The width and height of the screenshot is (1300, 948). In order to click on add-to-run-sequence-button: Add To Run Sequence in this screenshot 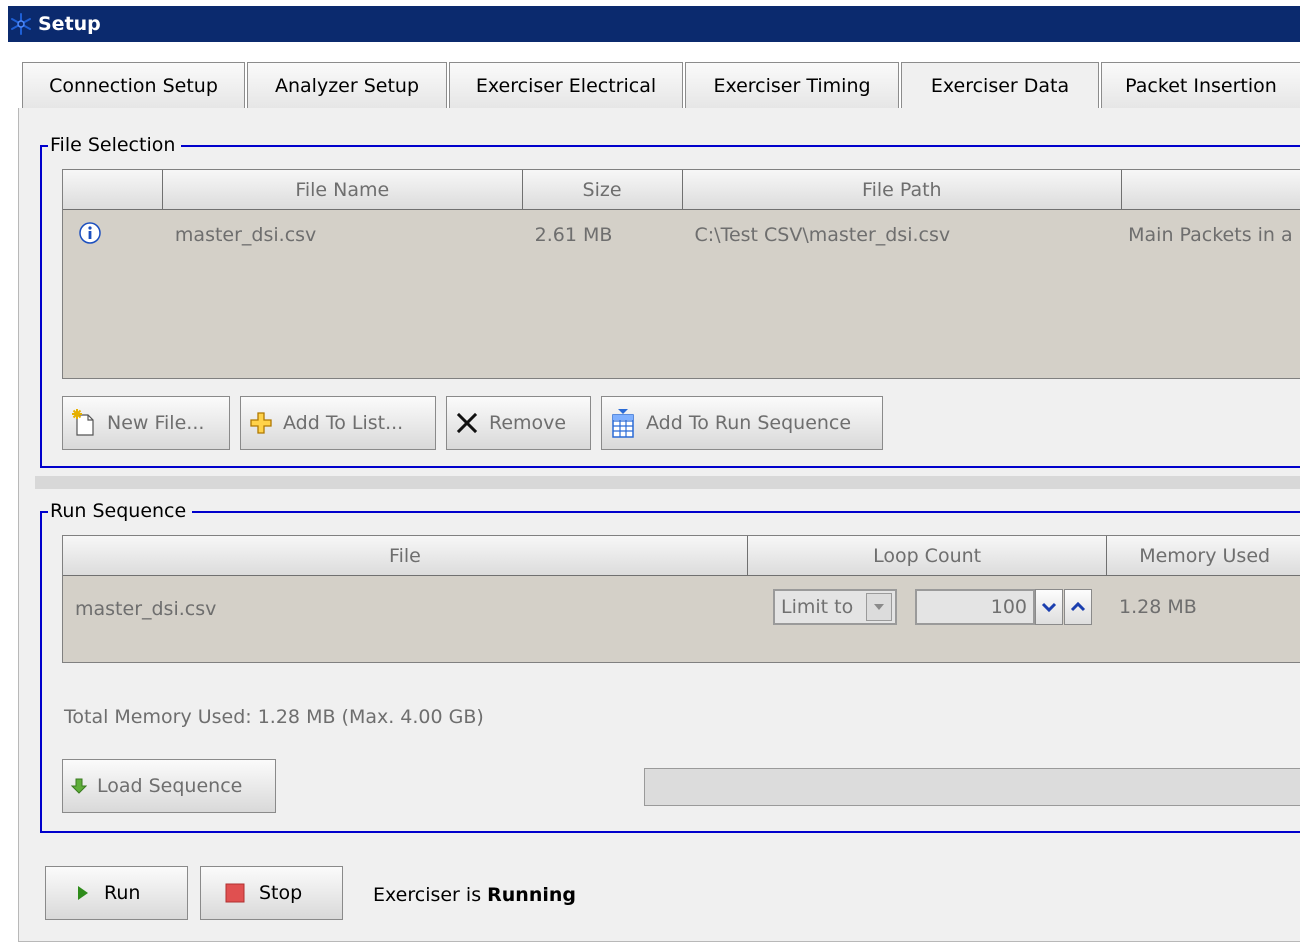, I will do `click(742, 423)`.